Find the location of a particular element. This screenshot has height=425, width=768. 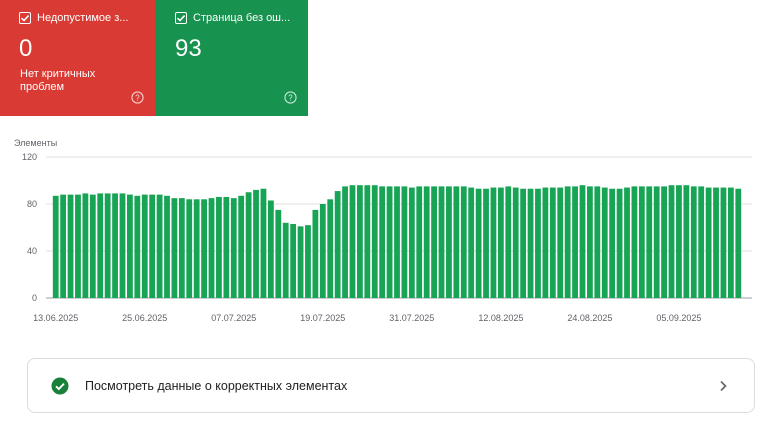

view-valid-items-row: Посмотреть данные о корректных элементах is located at coordinates (391, 385).